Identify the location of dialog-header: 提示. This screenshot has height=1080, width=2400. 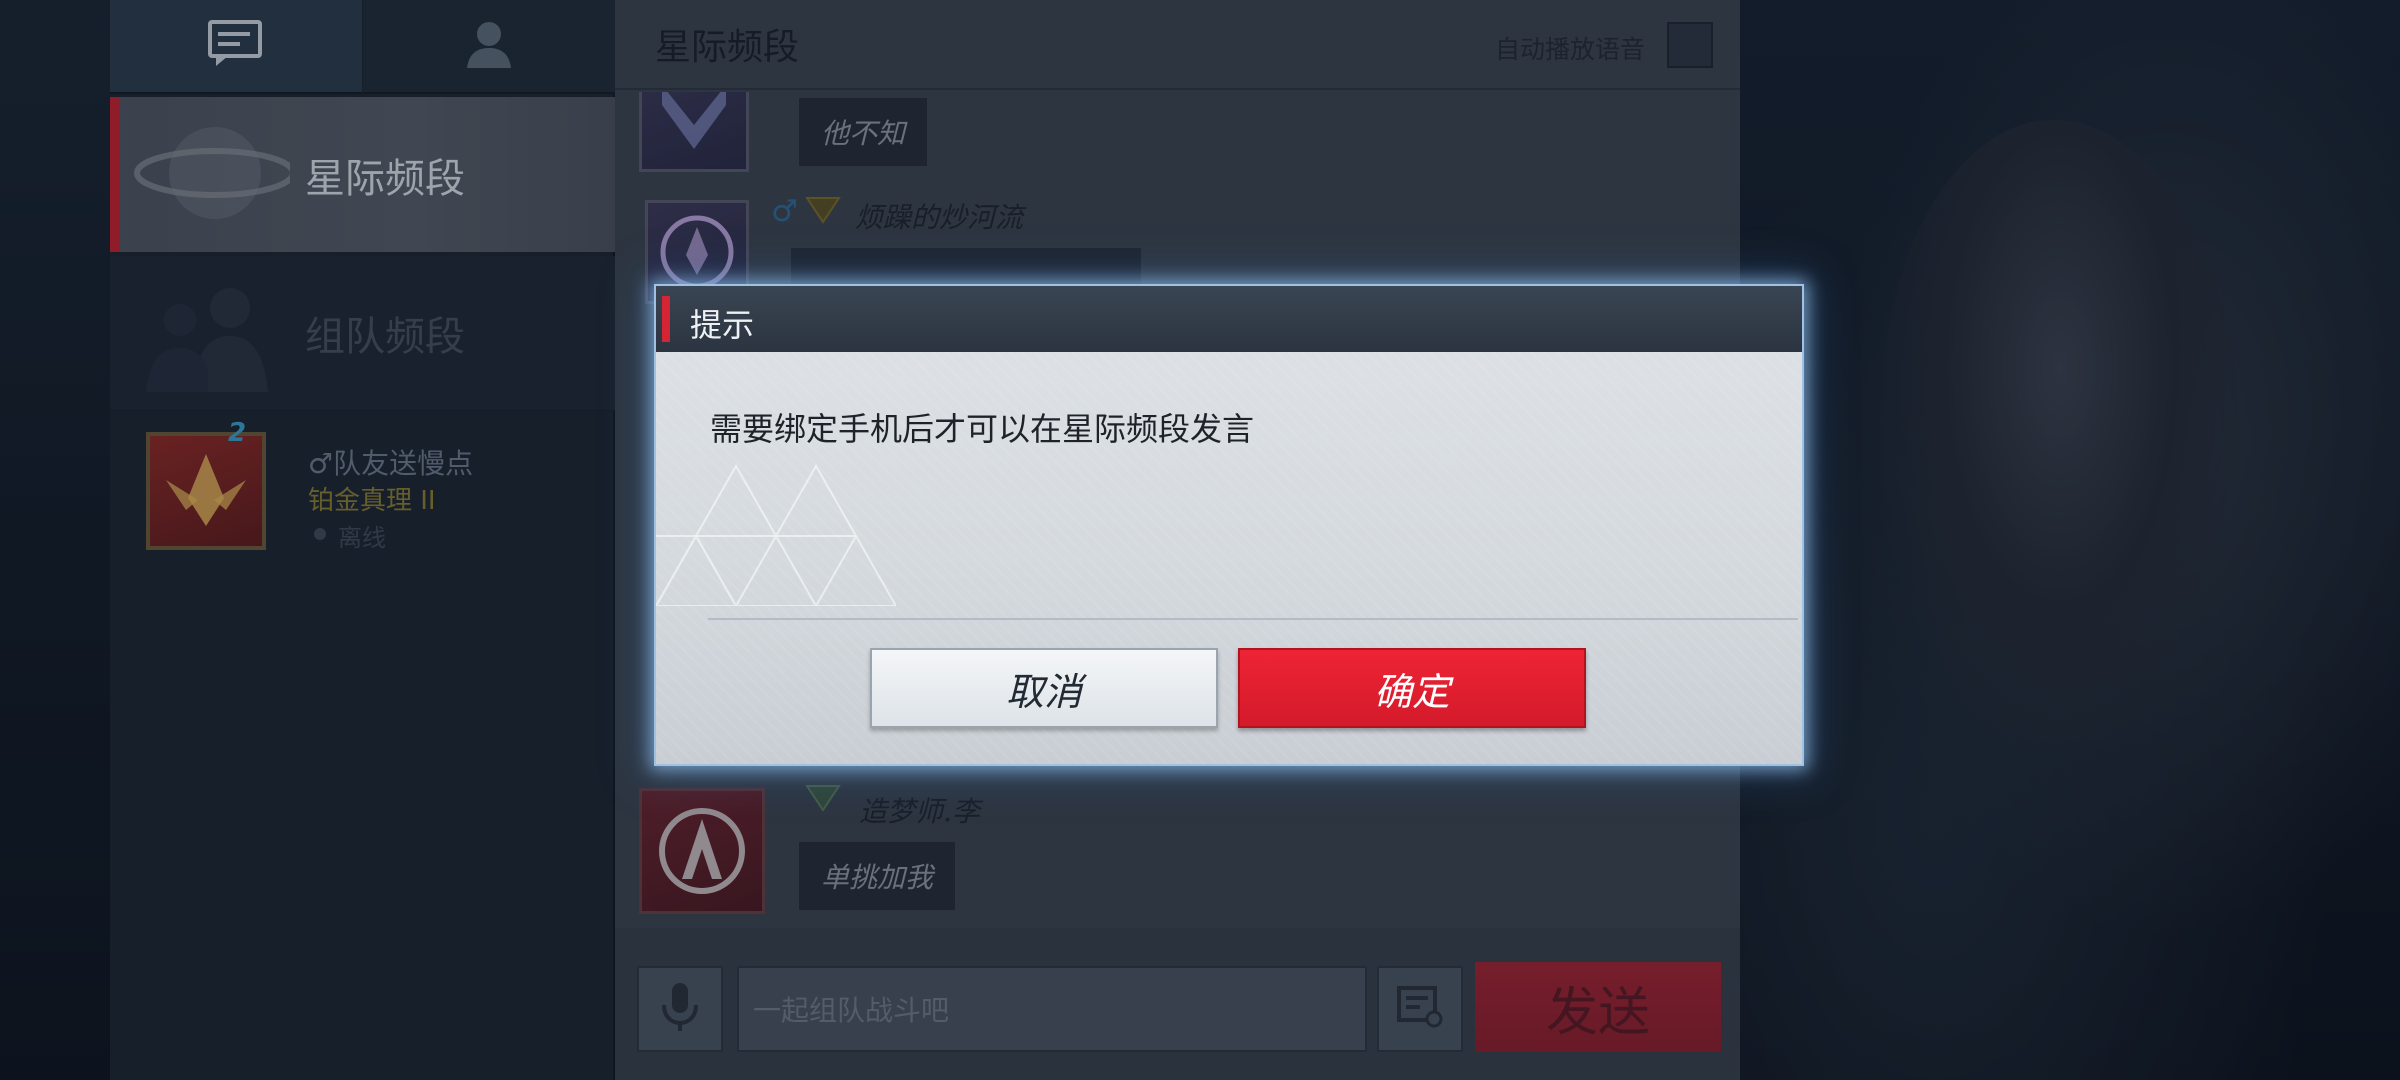
(1229, 319).